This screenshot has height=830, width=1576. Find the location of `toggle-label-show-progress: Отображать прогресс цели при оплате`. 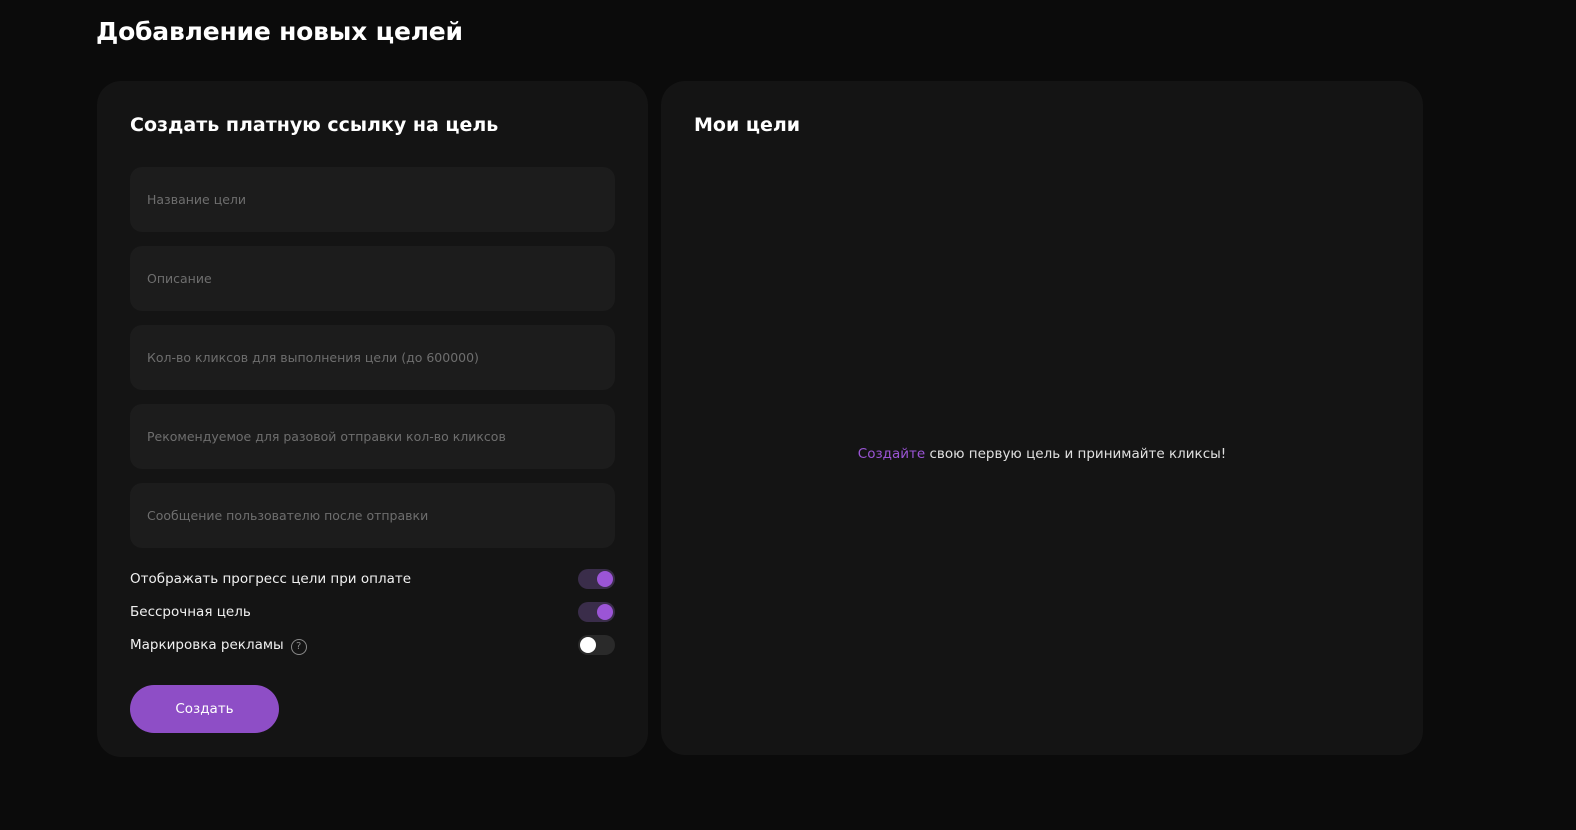

toggle-label-show-progress: Отображать прогресс цели при оплате is located at coordinates (270, 579).